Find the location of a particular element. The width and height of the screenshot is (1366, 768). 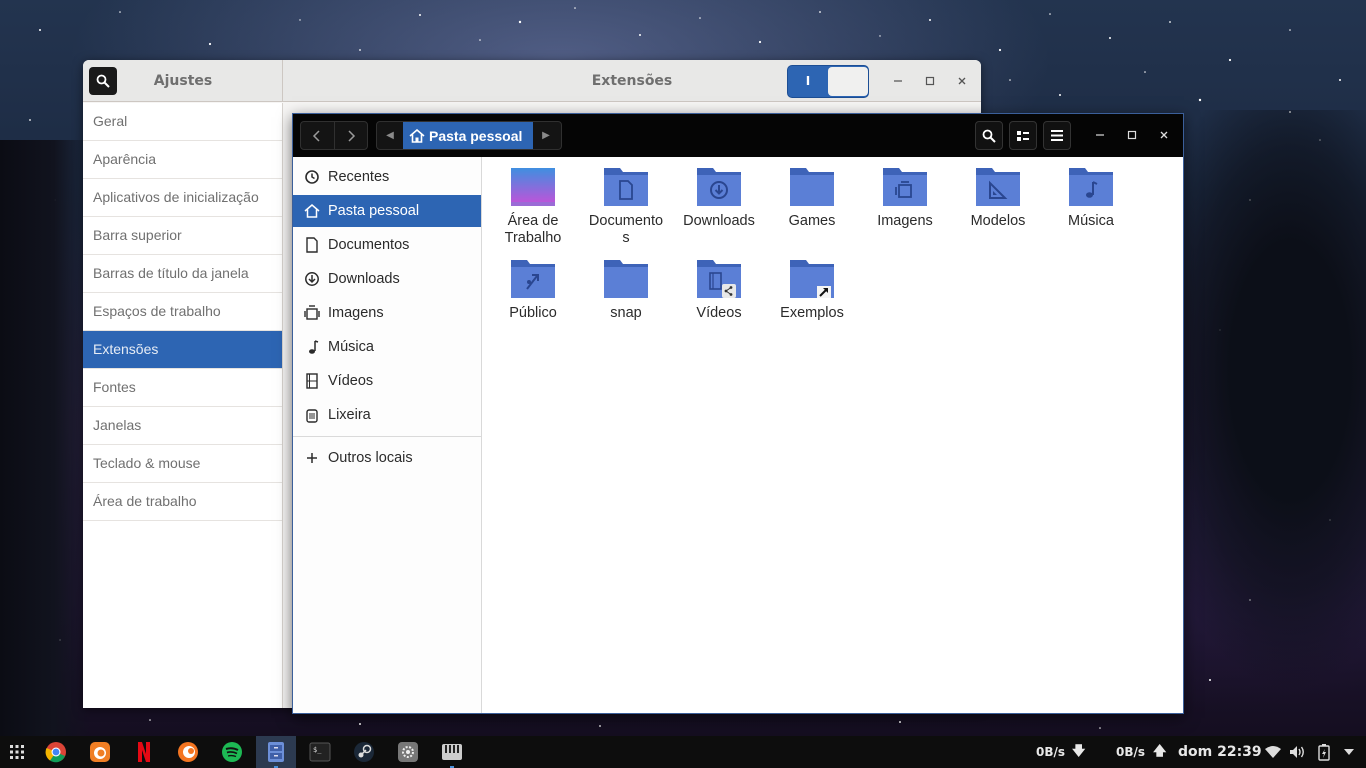

app-grid-icon is located at coordinates (17, 752).